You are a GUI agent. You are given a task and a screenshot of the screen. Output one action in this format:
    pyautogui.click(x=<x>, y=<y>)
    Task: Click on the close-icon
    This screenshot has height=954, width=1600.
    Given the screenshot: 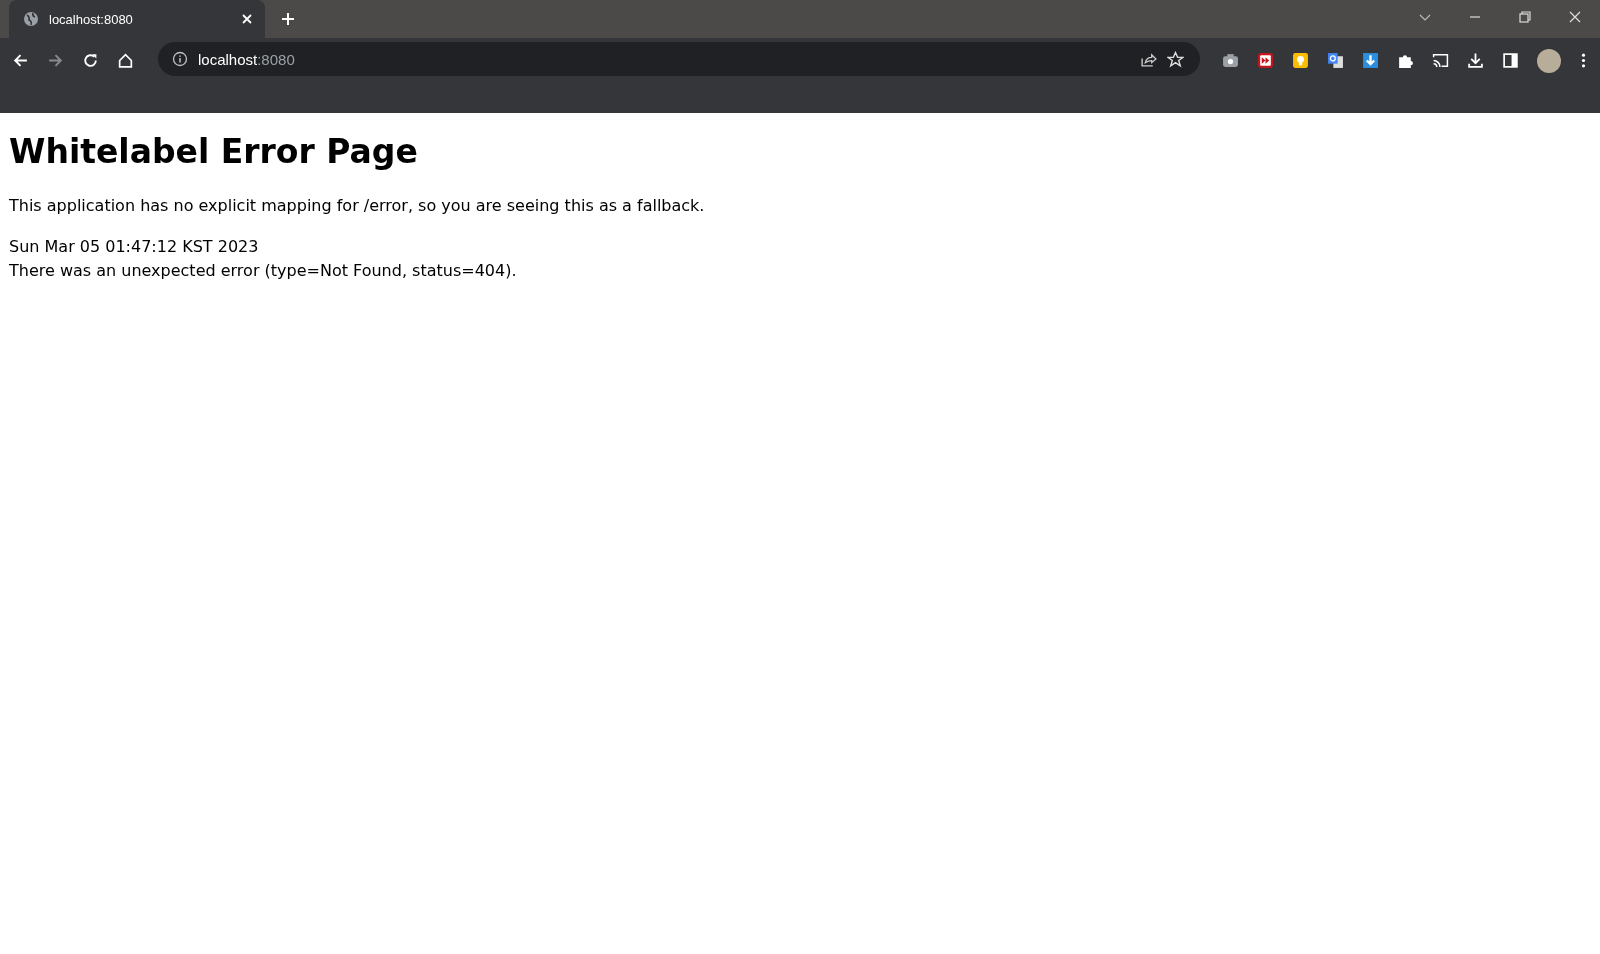 What is the action you would take?
    pyautogui.click(x=1575, y=17)
    